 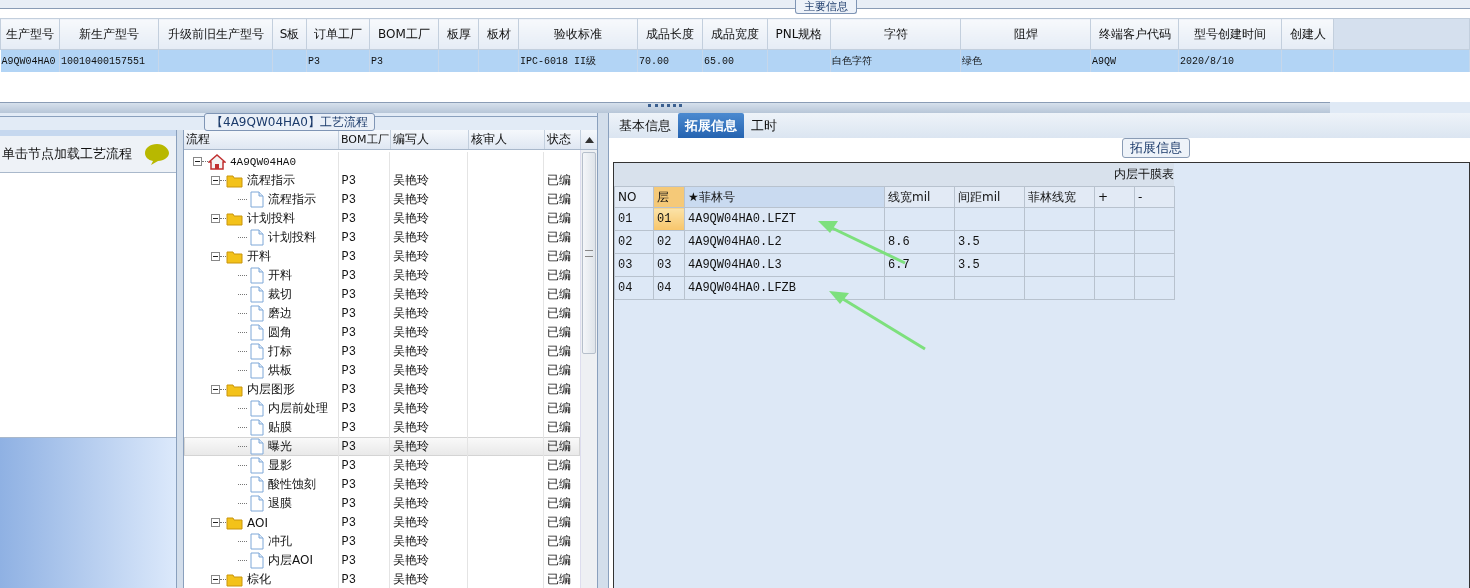 I want to click on column-header: 验收标准, so click(x=578, y=34).